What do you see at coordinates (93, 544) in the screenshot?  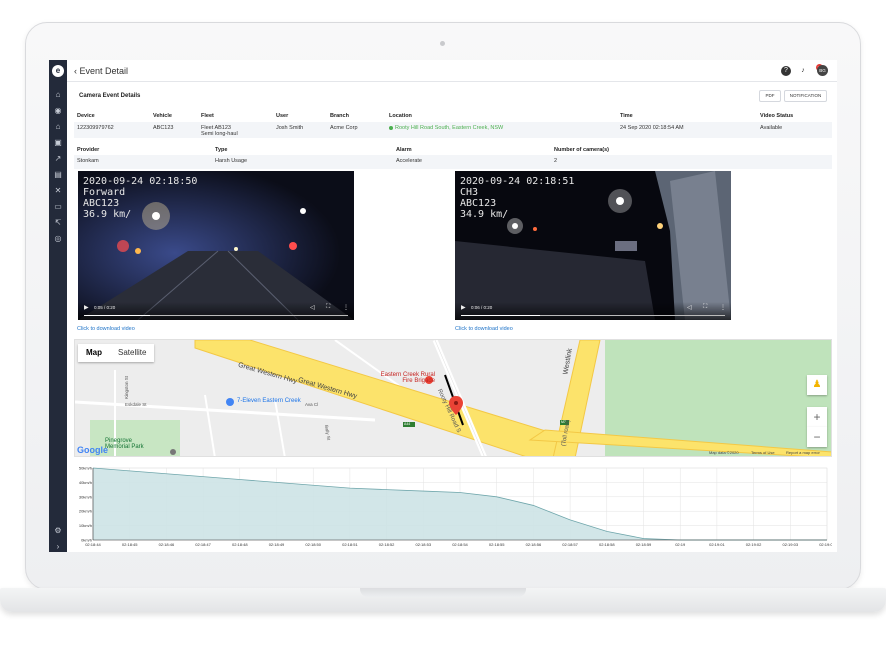 I see `chart-xtick-label: 02:18:44` at bounding box center [93, 544].